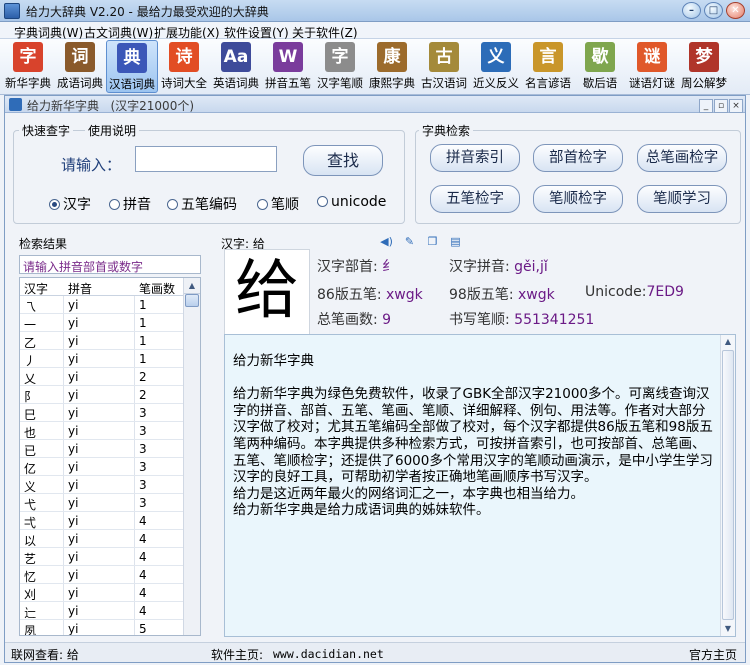 This screenshot has width=750, height=665. Describe the element at coordinates (184, 66) in the screenshot. I see `toolbar-poetry-button: 诗诗词大全` at that location.